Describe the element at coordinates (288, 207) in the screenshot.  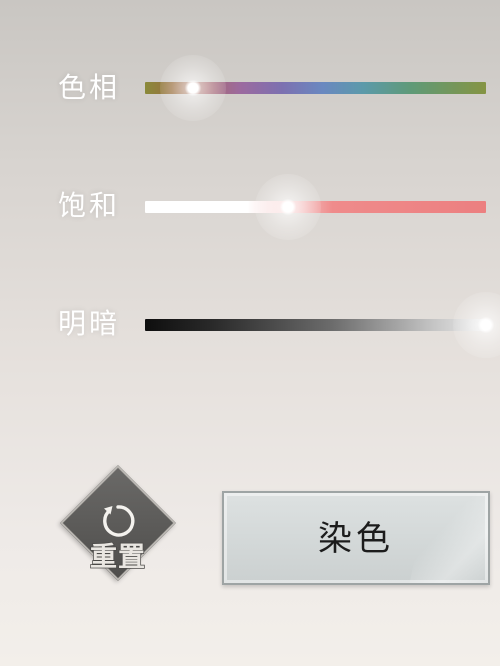
I see `saturation-slider-knob` at that location.